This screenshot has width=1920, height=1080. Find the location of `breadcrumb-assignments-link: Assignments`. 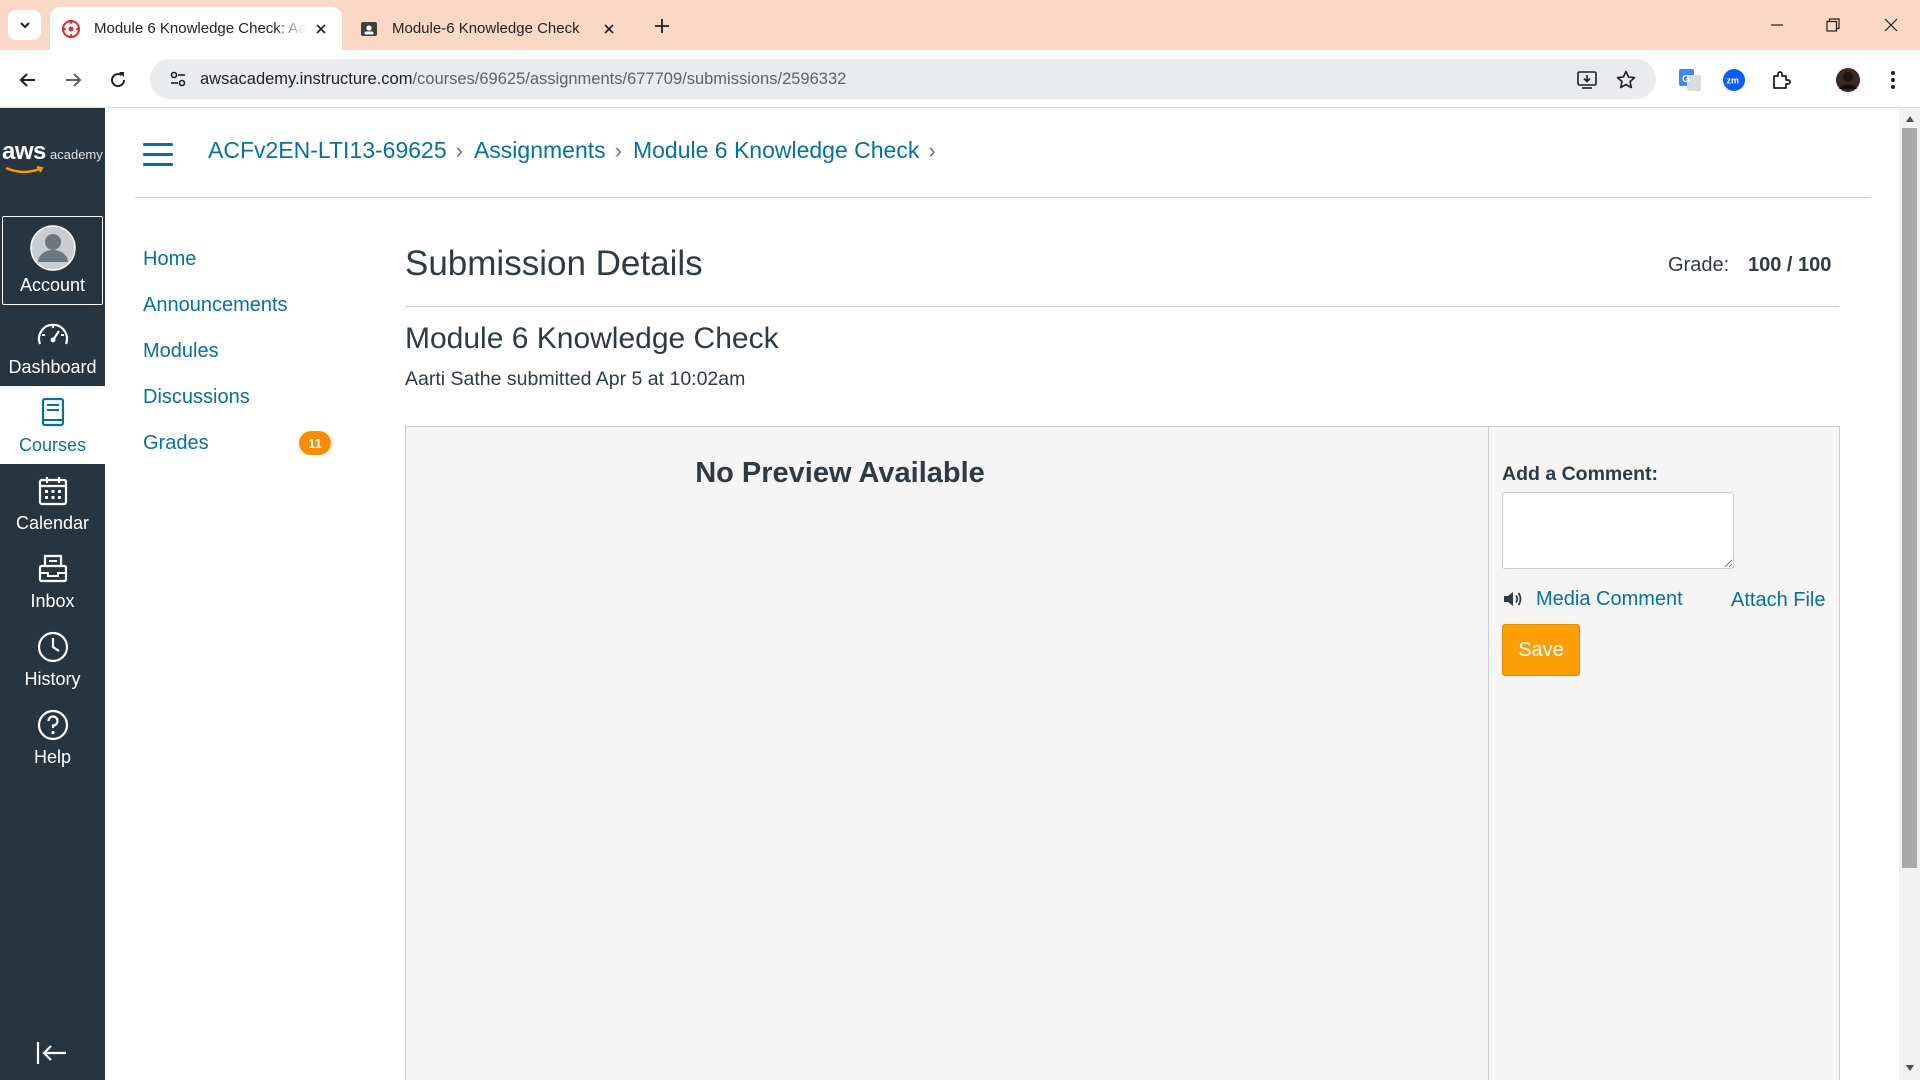

breadcrumb-assignments-link: Assignments is located at coordinates (540, 150).